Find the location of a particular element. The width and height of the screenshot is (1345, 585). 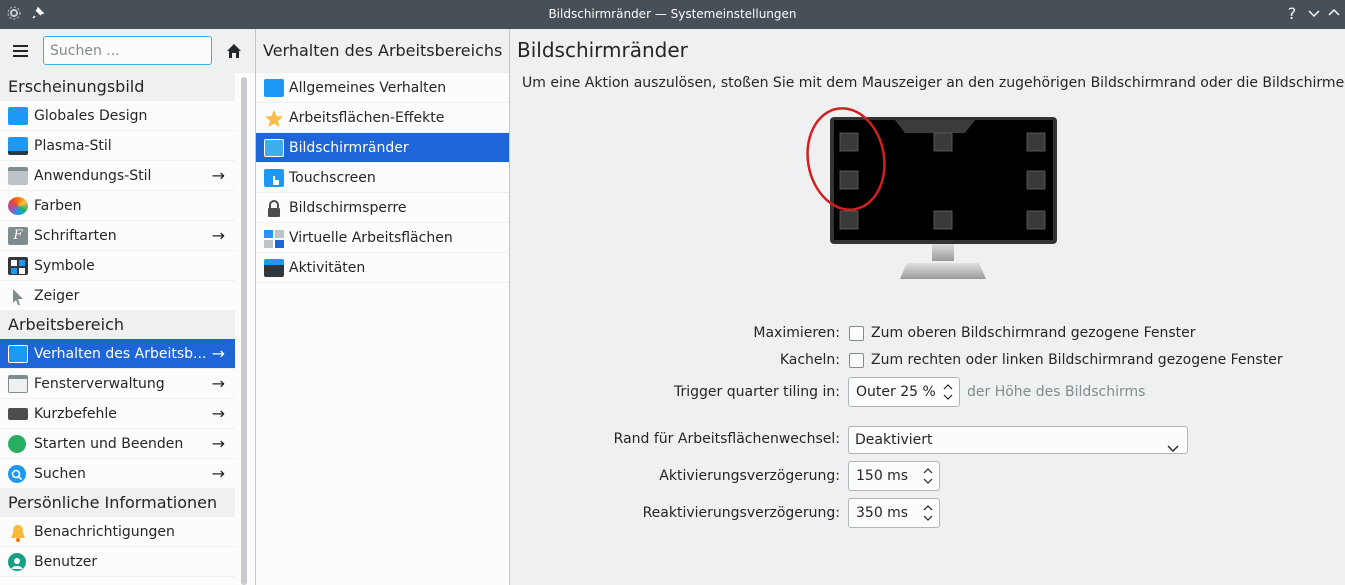

tile-label: Kacheln: is located at coordinates (809, 360).